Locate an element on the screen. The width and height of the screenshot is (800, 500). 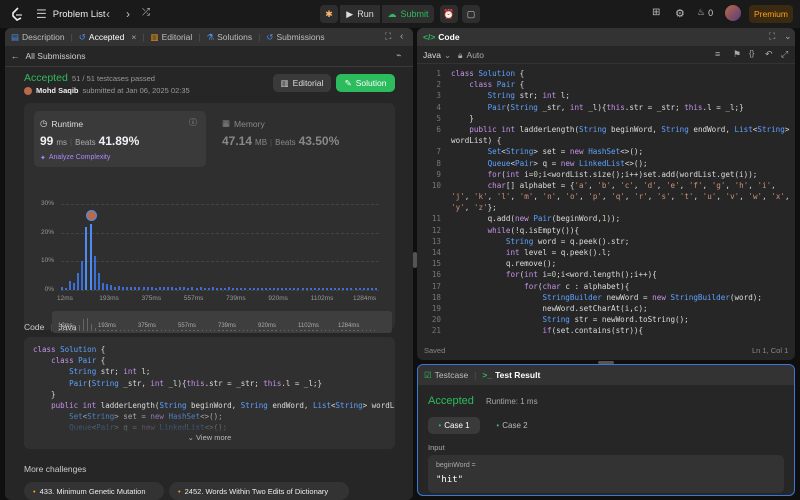
premium-button: Premium is located at coordinates (771, 14).